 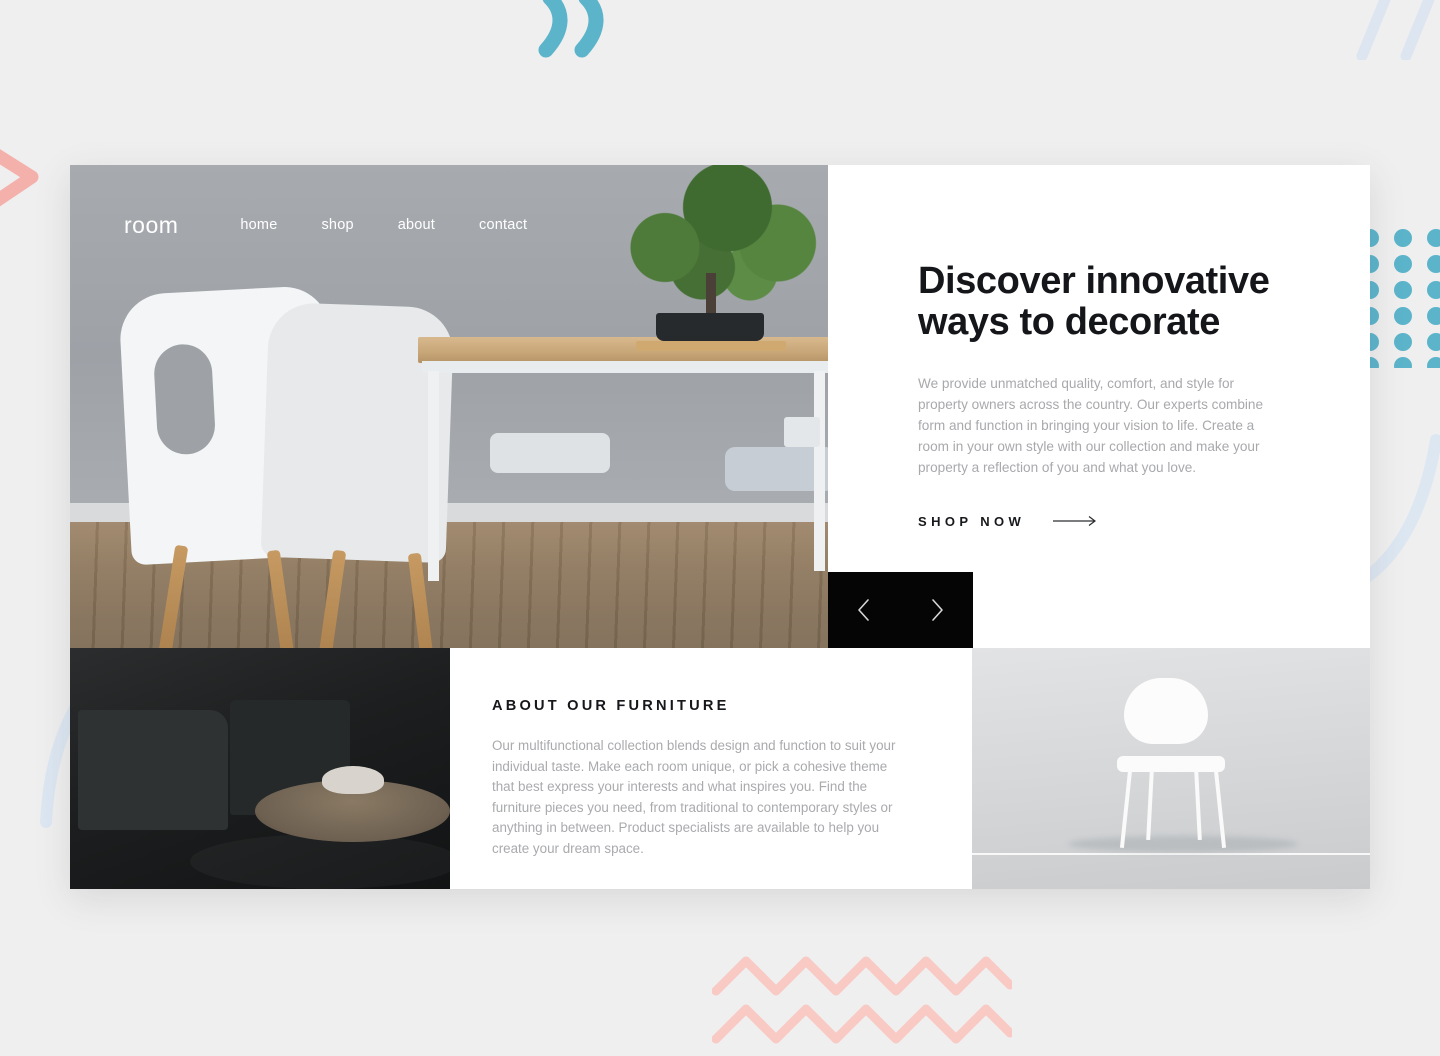 I want to click on nav-link-home: home, so click(x=258, y=225).